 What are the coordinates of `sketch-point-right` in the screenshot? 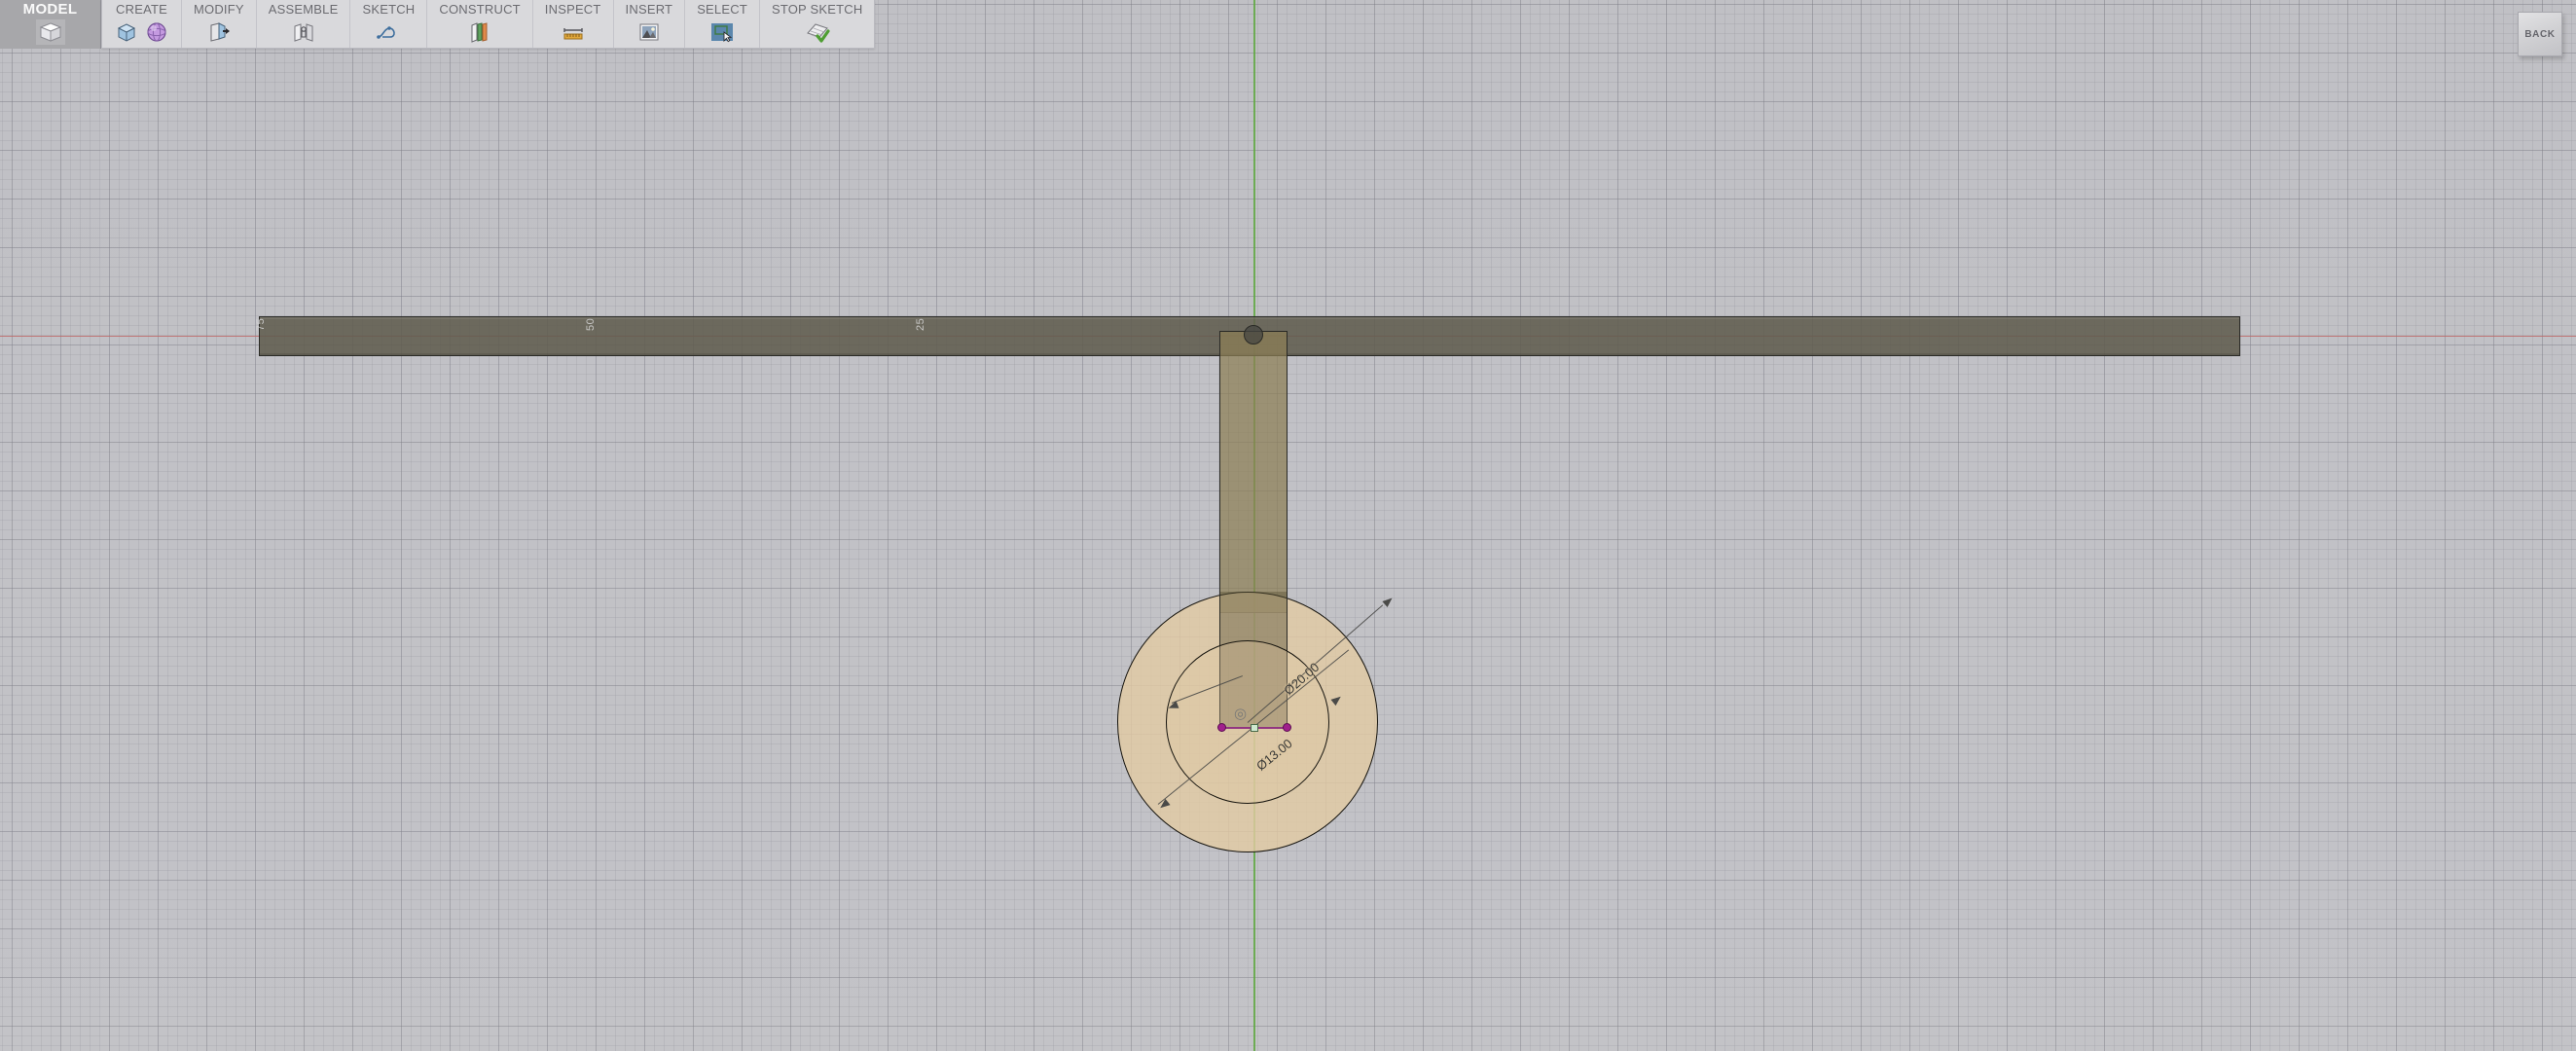 It's located at (1287, 727).